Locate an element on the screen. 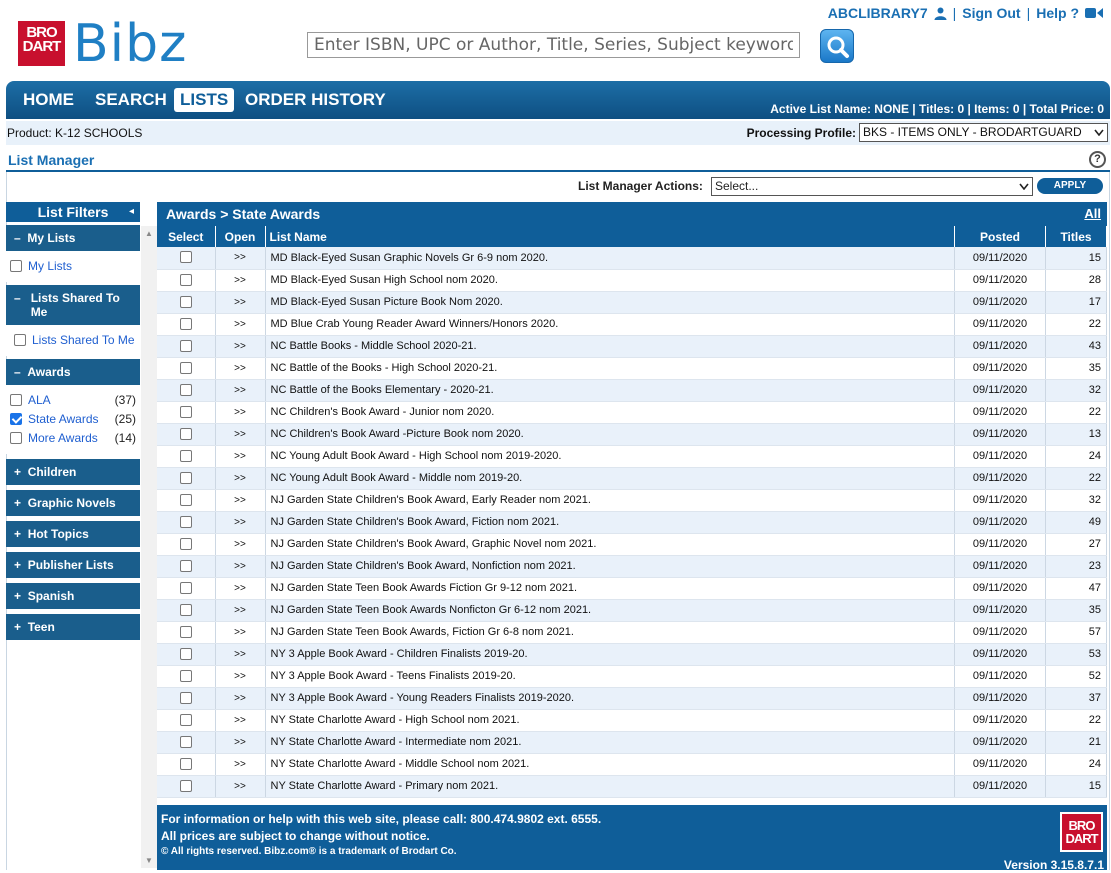 The width and height of the screenshot is (1111, 873). all-link: All is located at coordinates (1092, 214).